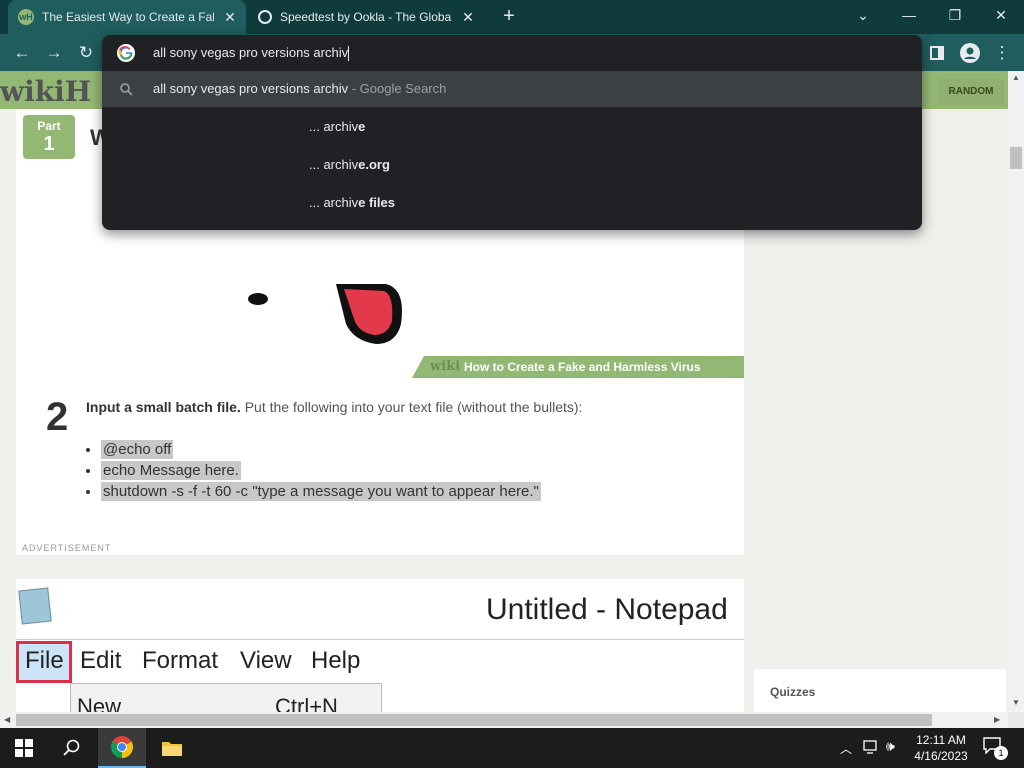 This screenshot has height=768, width=1024. I want to click on scroll-right-icon: ▶, so click(997, 719).